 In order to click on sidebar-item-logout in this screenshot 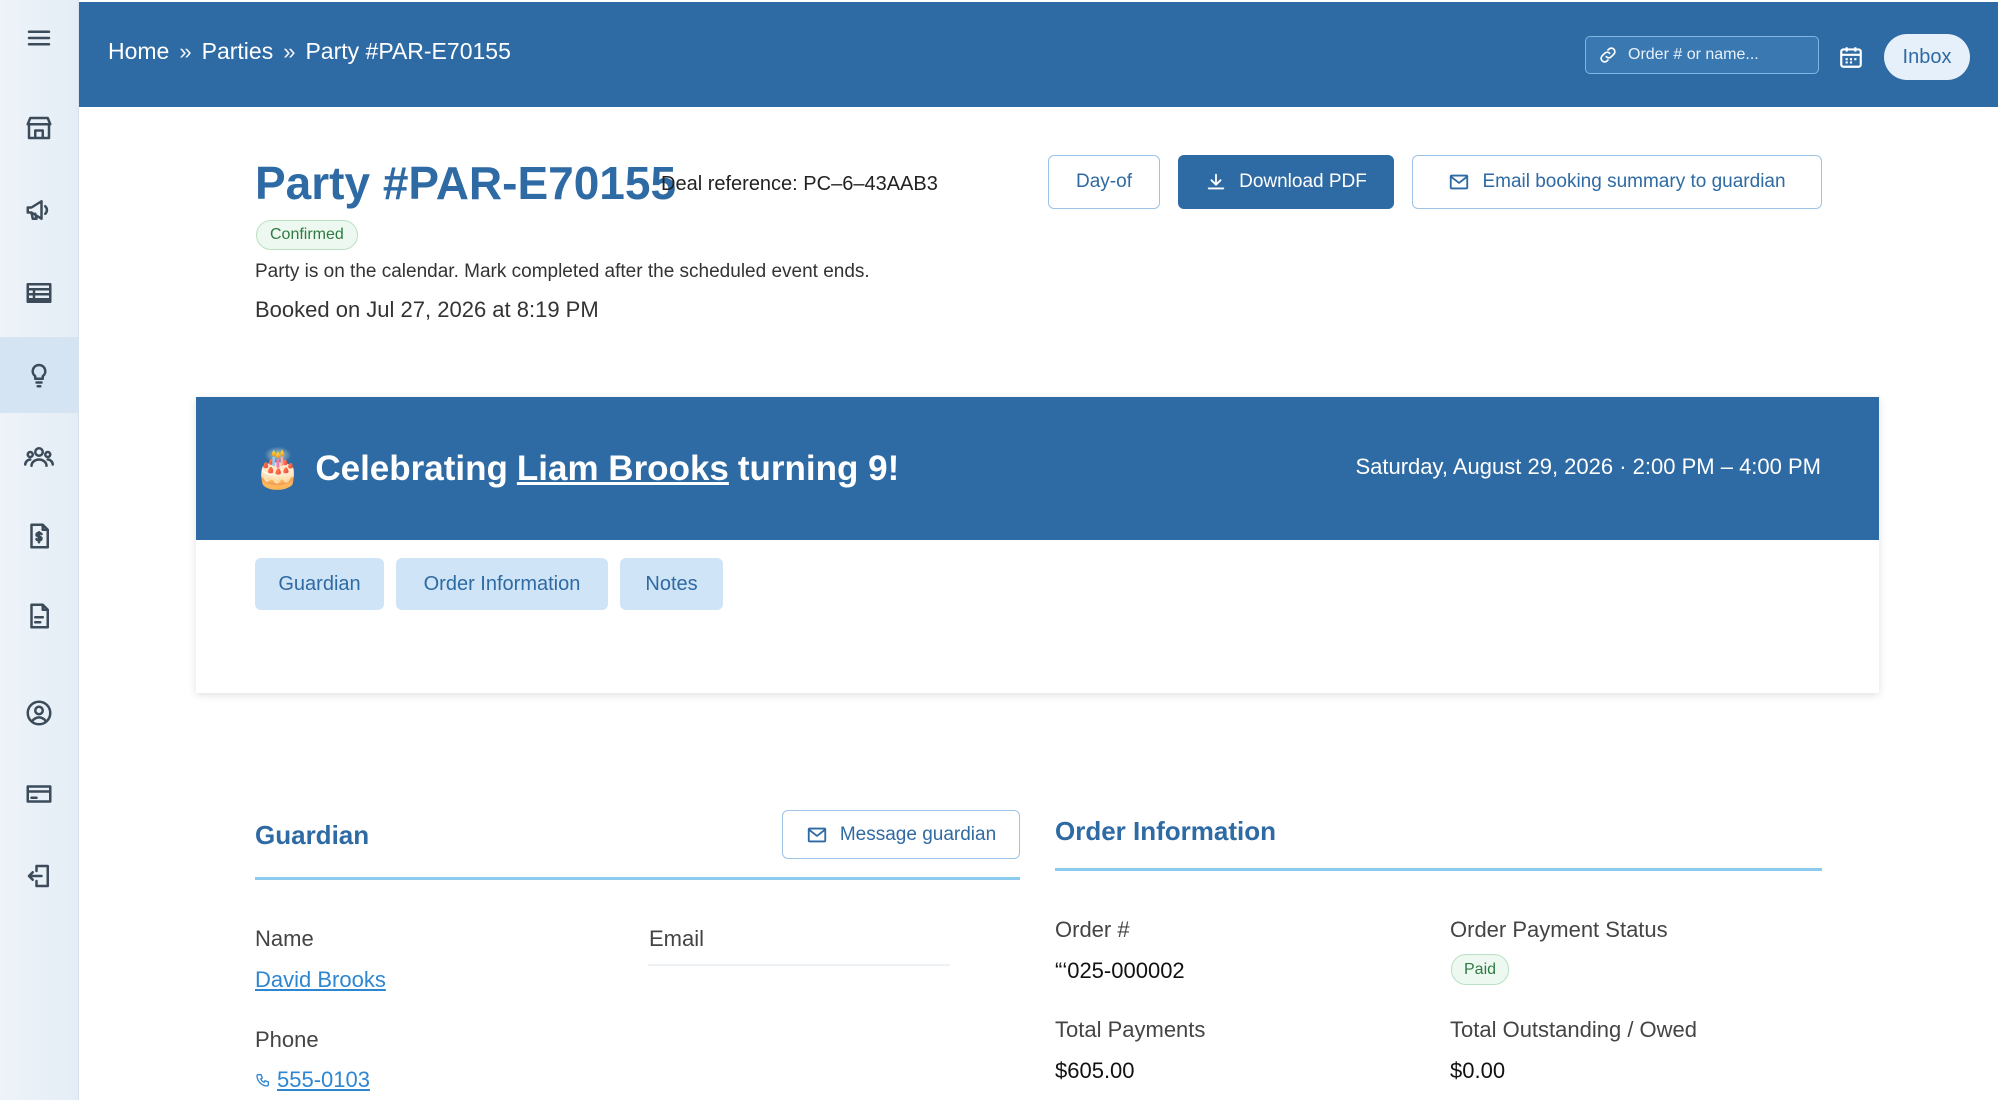, I will do `click(39, 876)`.